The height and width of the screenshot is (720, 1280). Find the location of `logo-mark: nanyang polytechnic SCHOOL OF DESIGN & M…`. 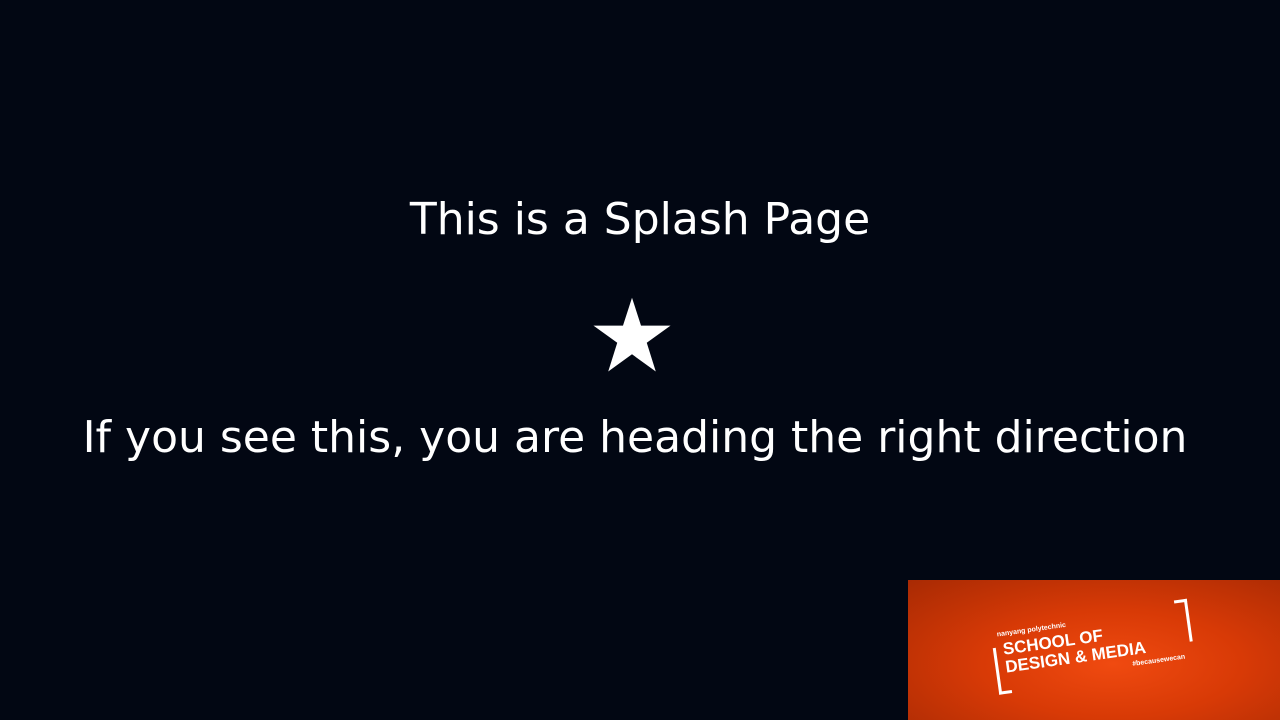

logo-mark: nanyang polytechnic SCHOOL OF DESIGN & M… is located at coordinates (1094, 650).